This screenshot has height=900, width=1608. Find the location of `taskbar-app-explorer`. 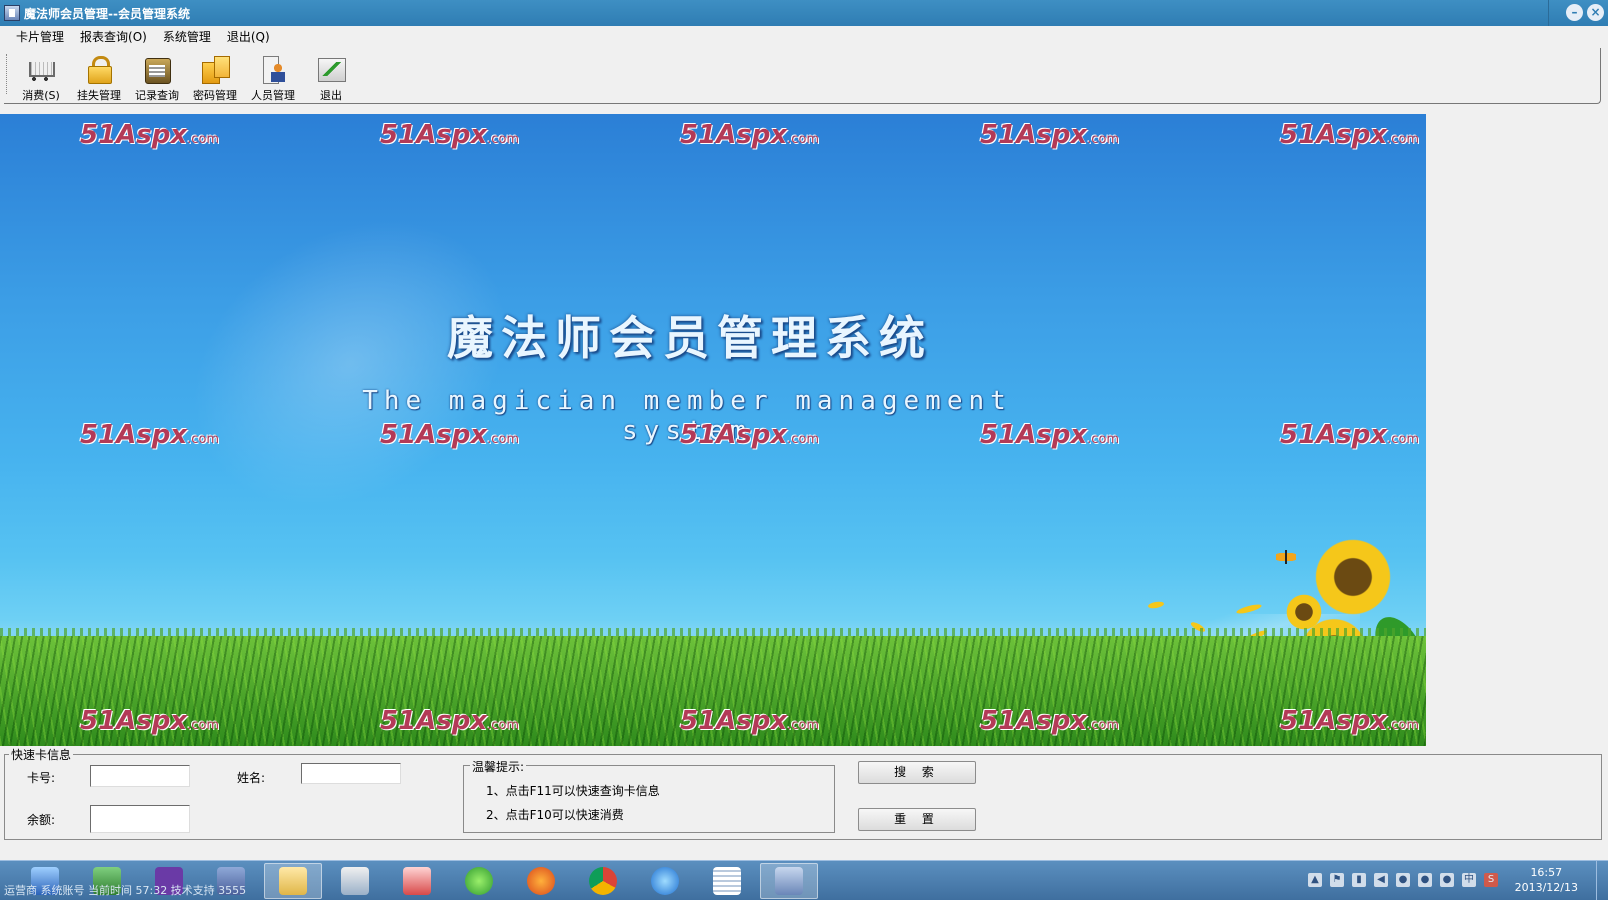

taskbar-app-explorer is located at coordinates (293, 881).